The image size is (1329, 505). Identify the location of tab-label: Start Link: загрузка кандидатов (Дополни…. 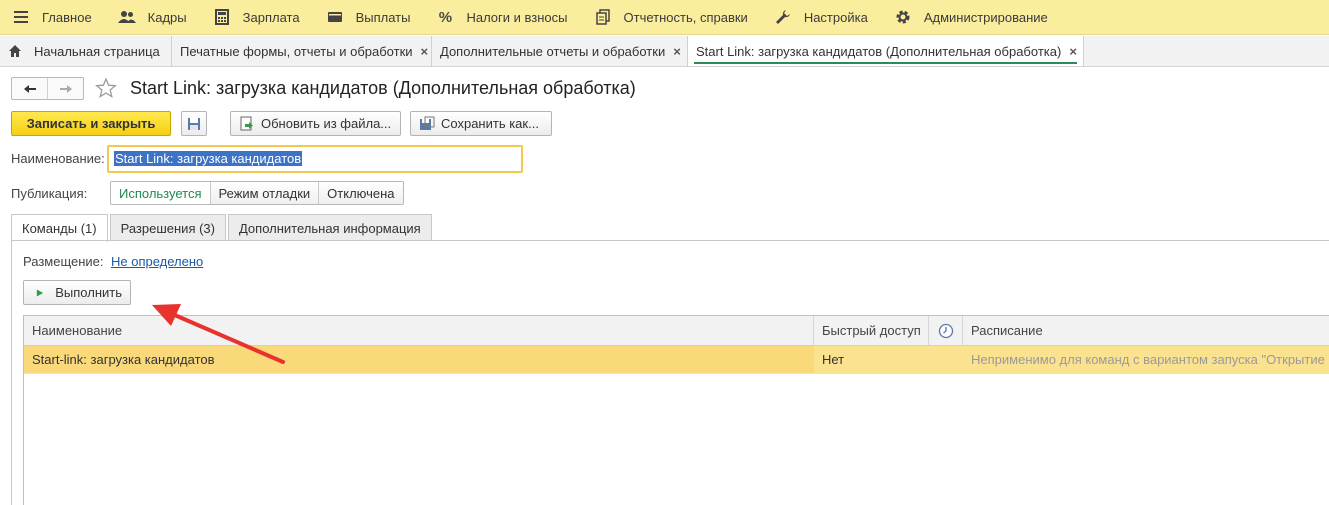
(879, 51).